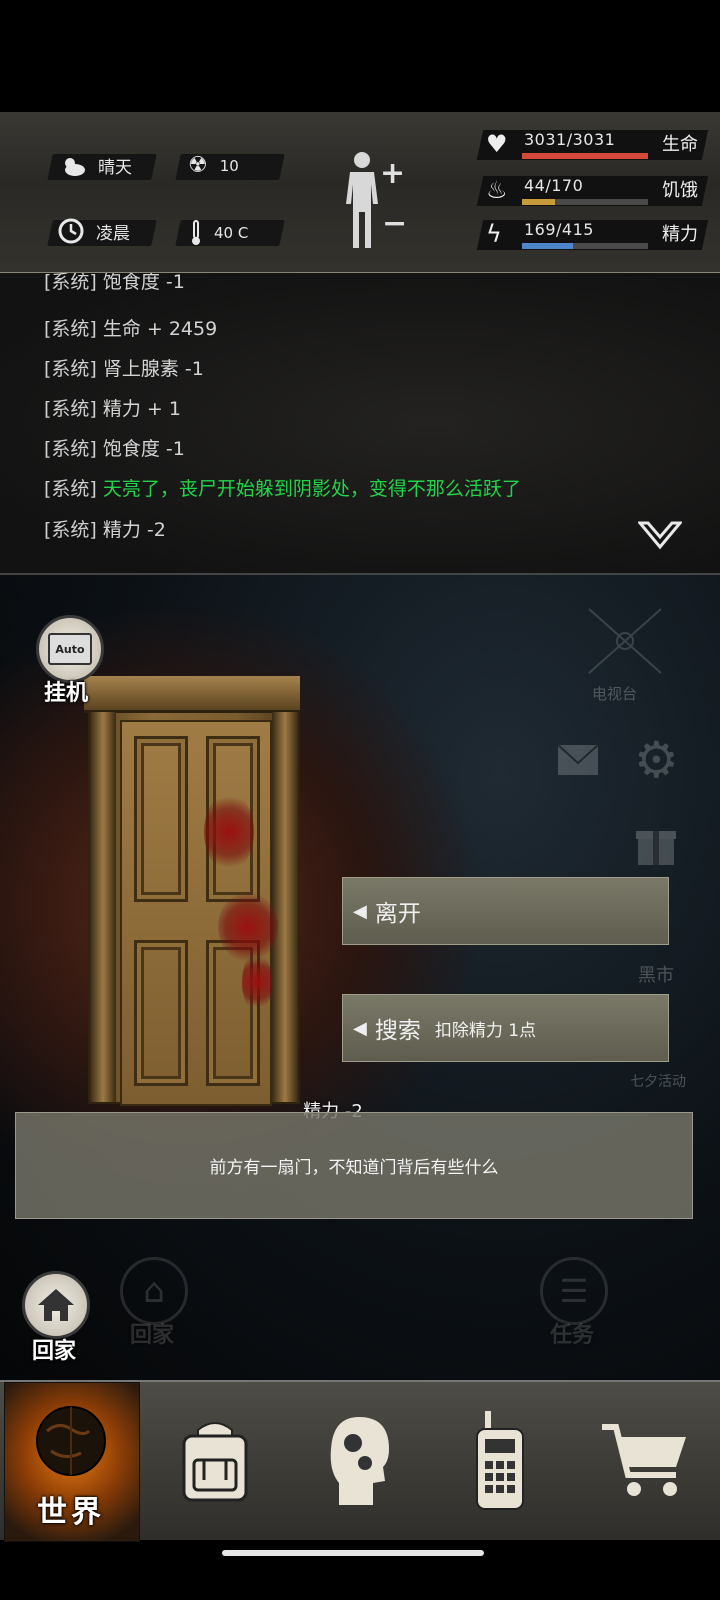  Describe the element at coordinates (75, 166) in the screenshot. I see `weather-icon` at that location.